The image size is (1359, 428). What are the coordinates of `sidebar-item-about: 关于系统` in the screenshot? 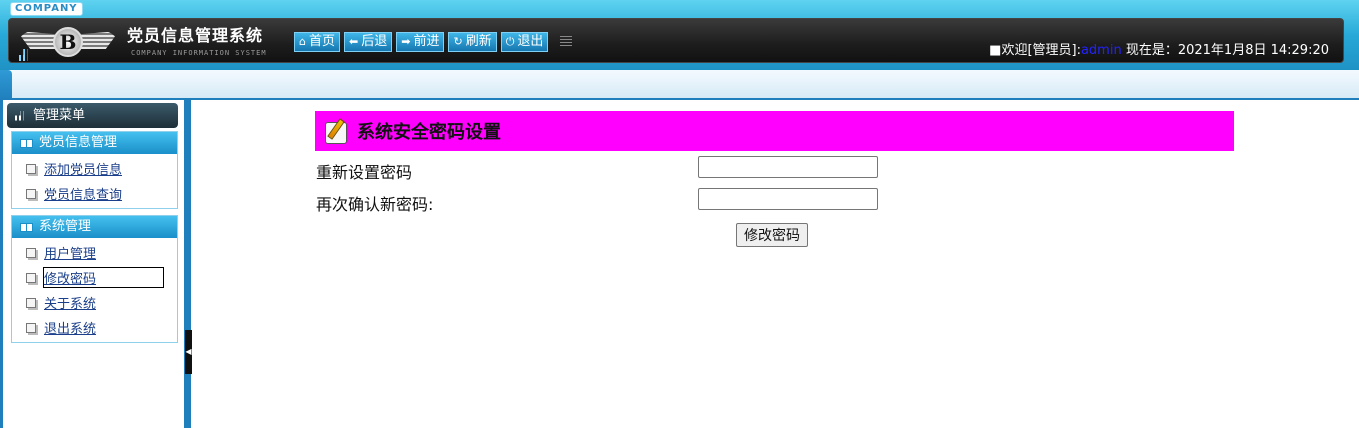 It's located at (94, 302).